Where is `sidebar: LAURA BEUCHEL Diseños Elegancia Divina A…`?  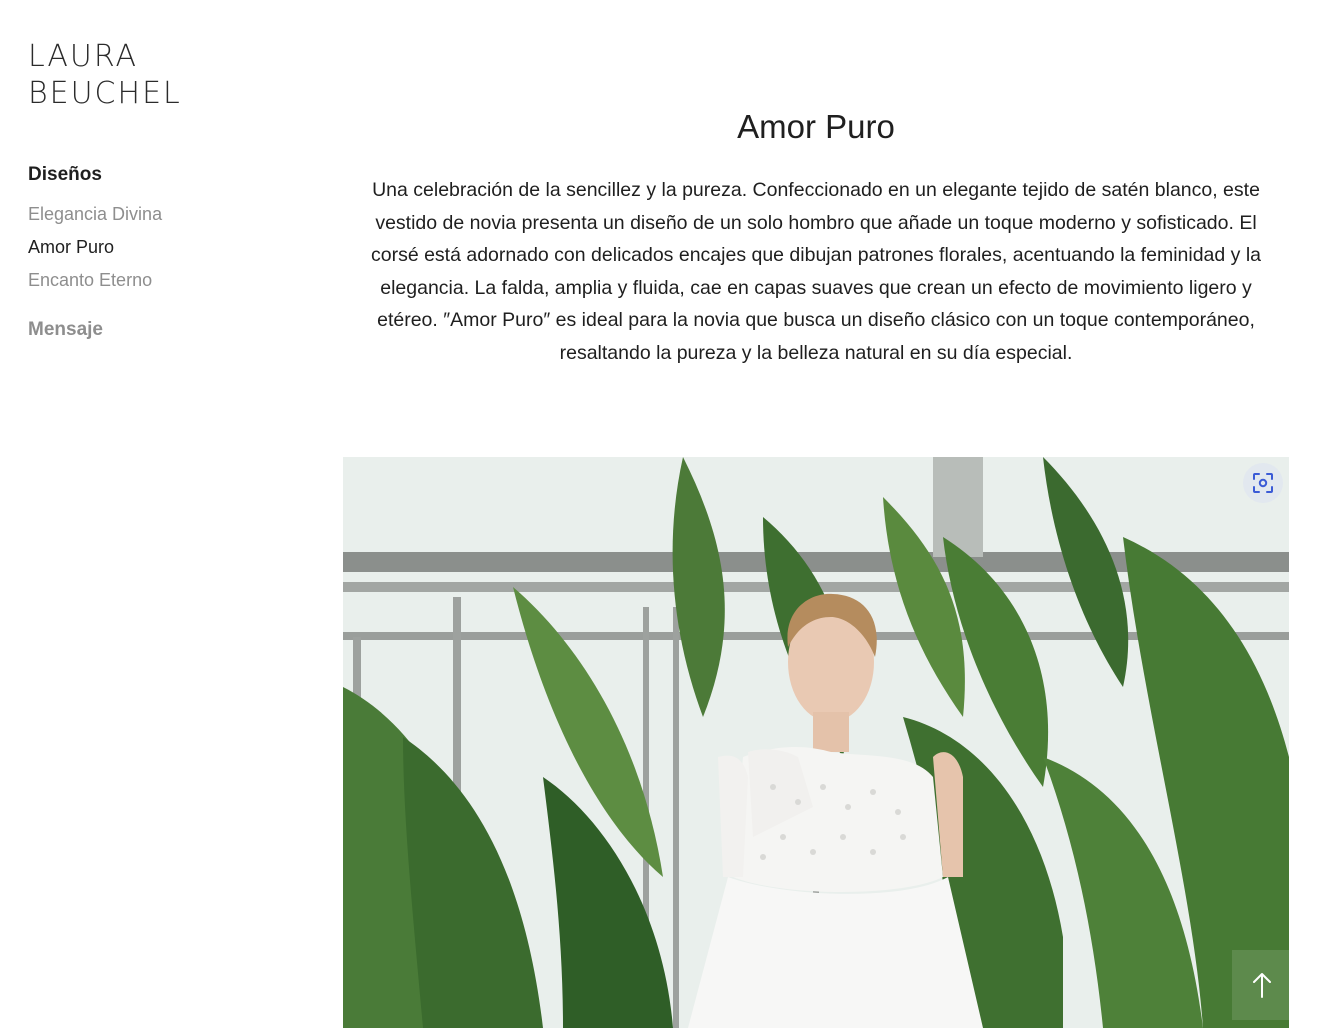
sidebar: LAURA BEUCHEL Diseños Elegancia Divina A… is located at coordinates (158, 189).